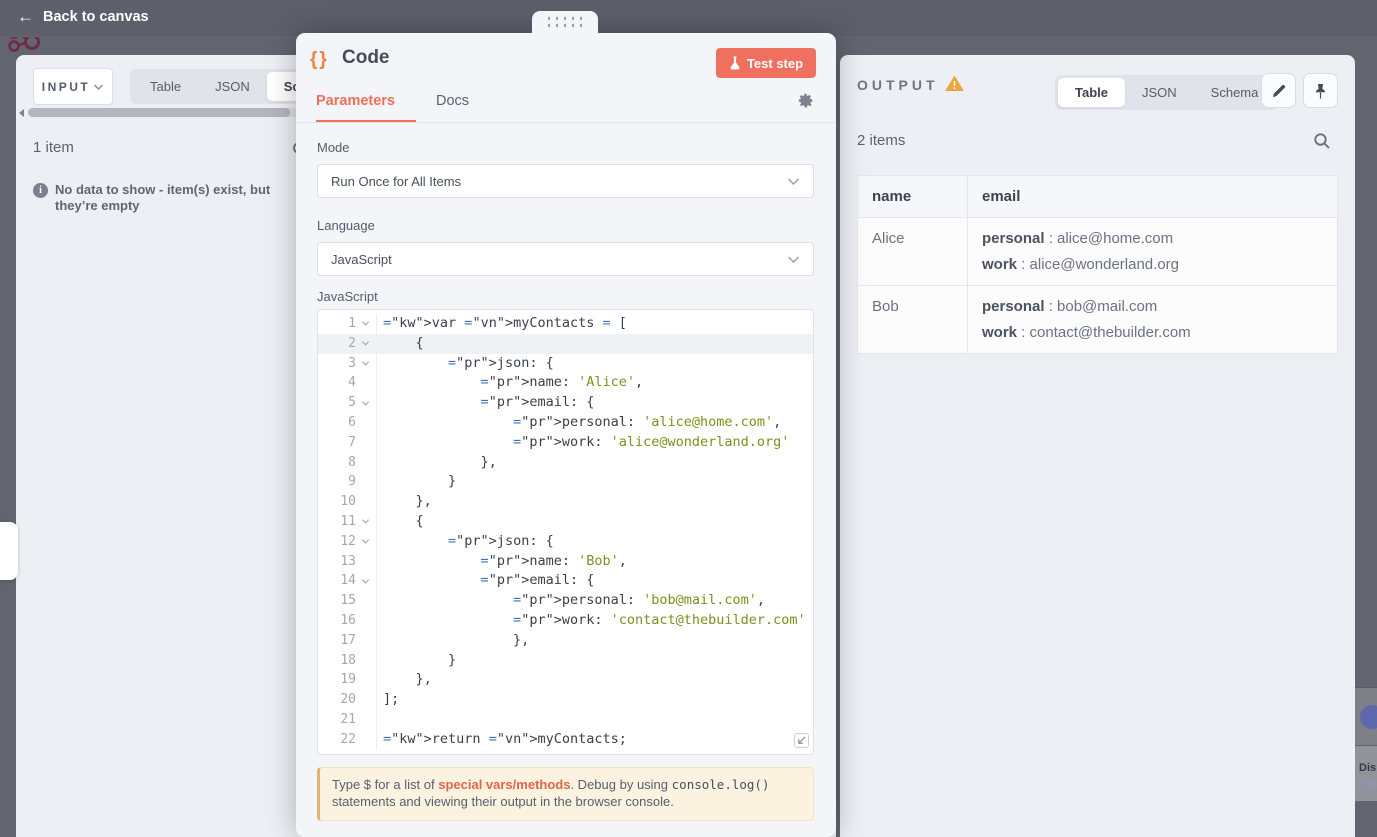 The width and height of the screenshot is (1377, 837). What do you see at coordinates (73, 86) in the screenshot?
I see `input-source-select: INPUT` at bounding box center [73, 86].